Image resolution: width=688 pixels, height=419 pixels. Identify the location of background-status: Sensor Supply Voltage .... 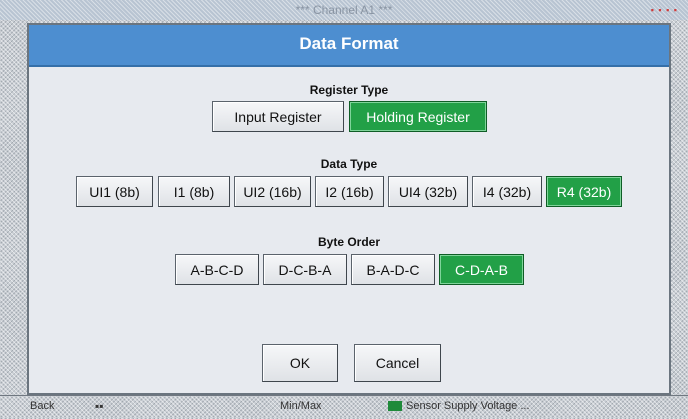
(459, 406).